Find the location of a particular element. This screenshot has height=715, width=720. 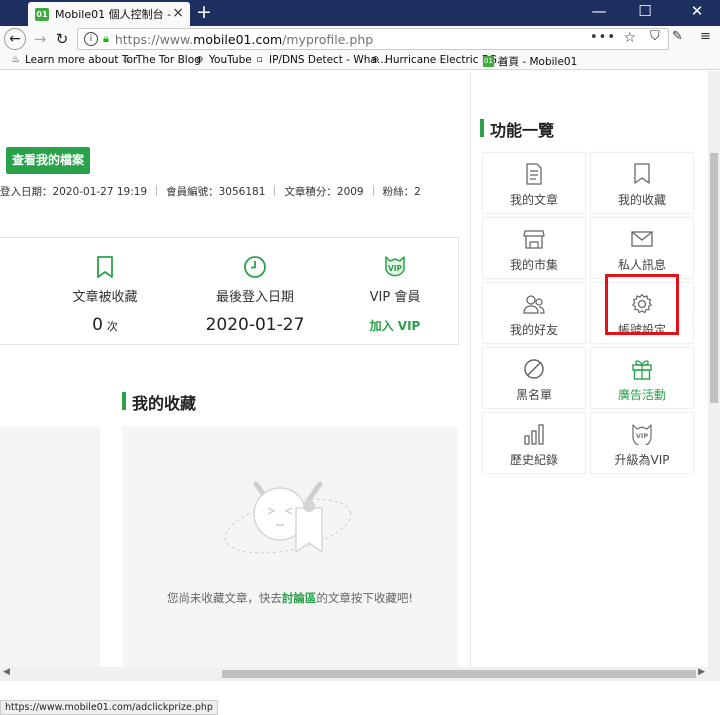

feature-my-friends: 我的好友 is located at coordinates (534, 313).